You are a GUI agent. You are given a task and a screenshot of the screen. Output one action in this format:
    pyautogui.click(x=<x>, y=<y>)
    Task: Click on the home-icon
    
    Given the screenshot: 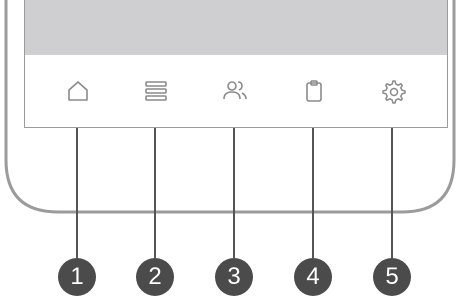 What is the action you would take?
    pyautogui.click(x=78, y=91)
    